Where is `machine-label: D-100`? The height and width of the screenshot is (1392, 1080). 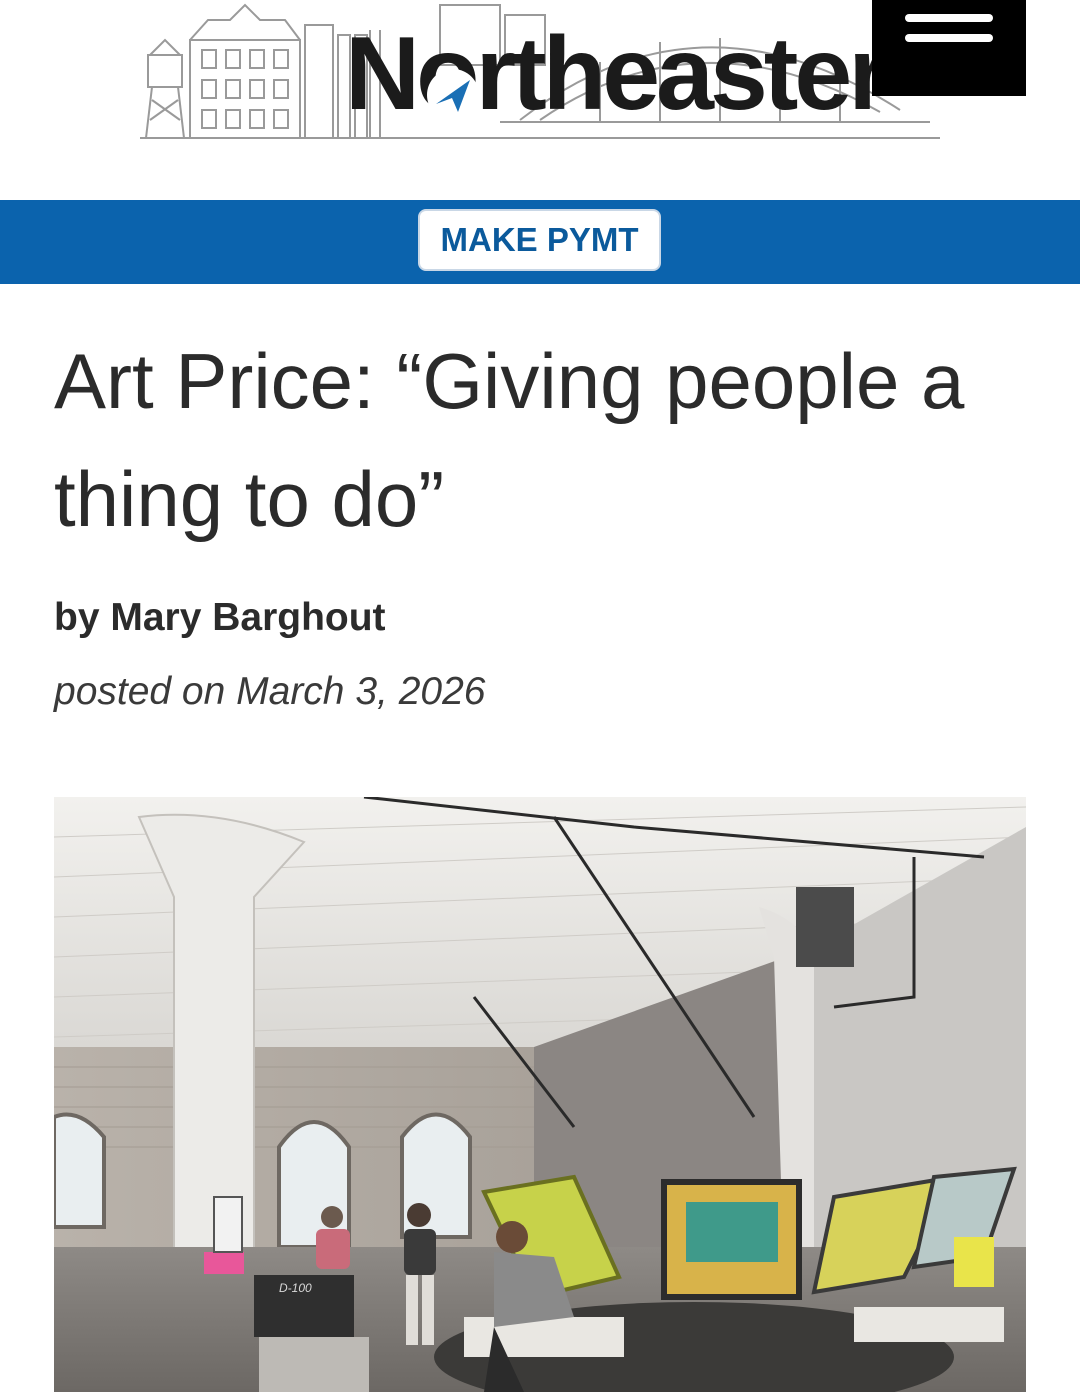 machine-label: D-100 is located at coordinates (295, 1288).